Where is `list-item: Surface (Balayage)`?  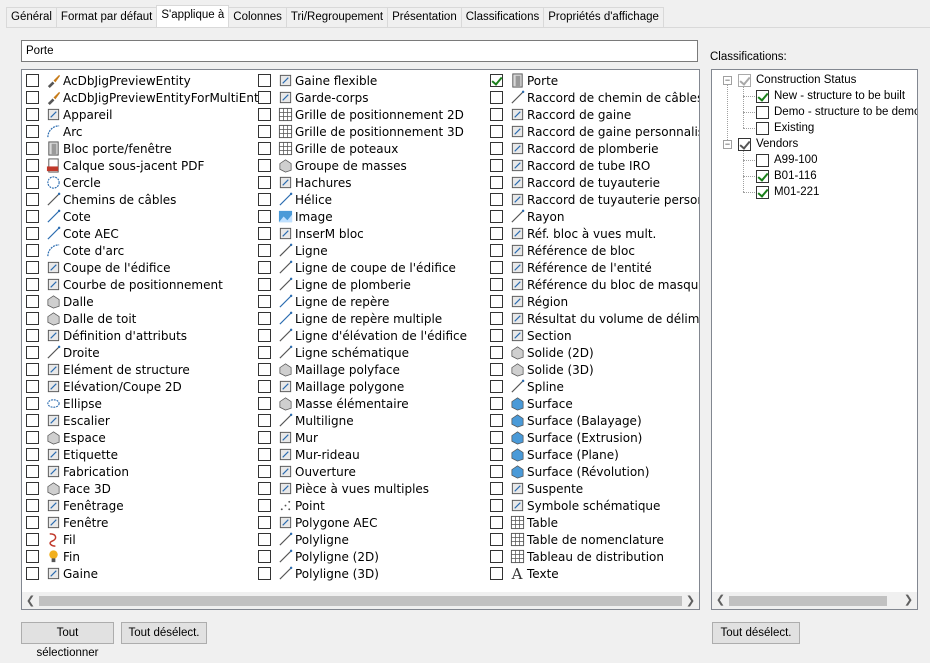
list-item: Surface (Balayage) is located at coordinates (594, 420).